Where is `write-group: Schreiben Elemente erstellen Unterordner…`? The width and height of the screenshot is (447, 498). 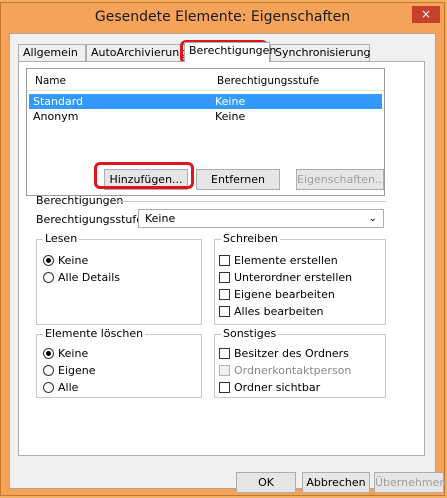 write-group: Schreiben Elemente erstellen Unterordner… is located at coordinates (300, 278).